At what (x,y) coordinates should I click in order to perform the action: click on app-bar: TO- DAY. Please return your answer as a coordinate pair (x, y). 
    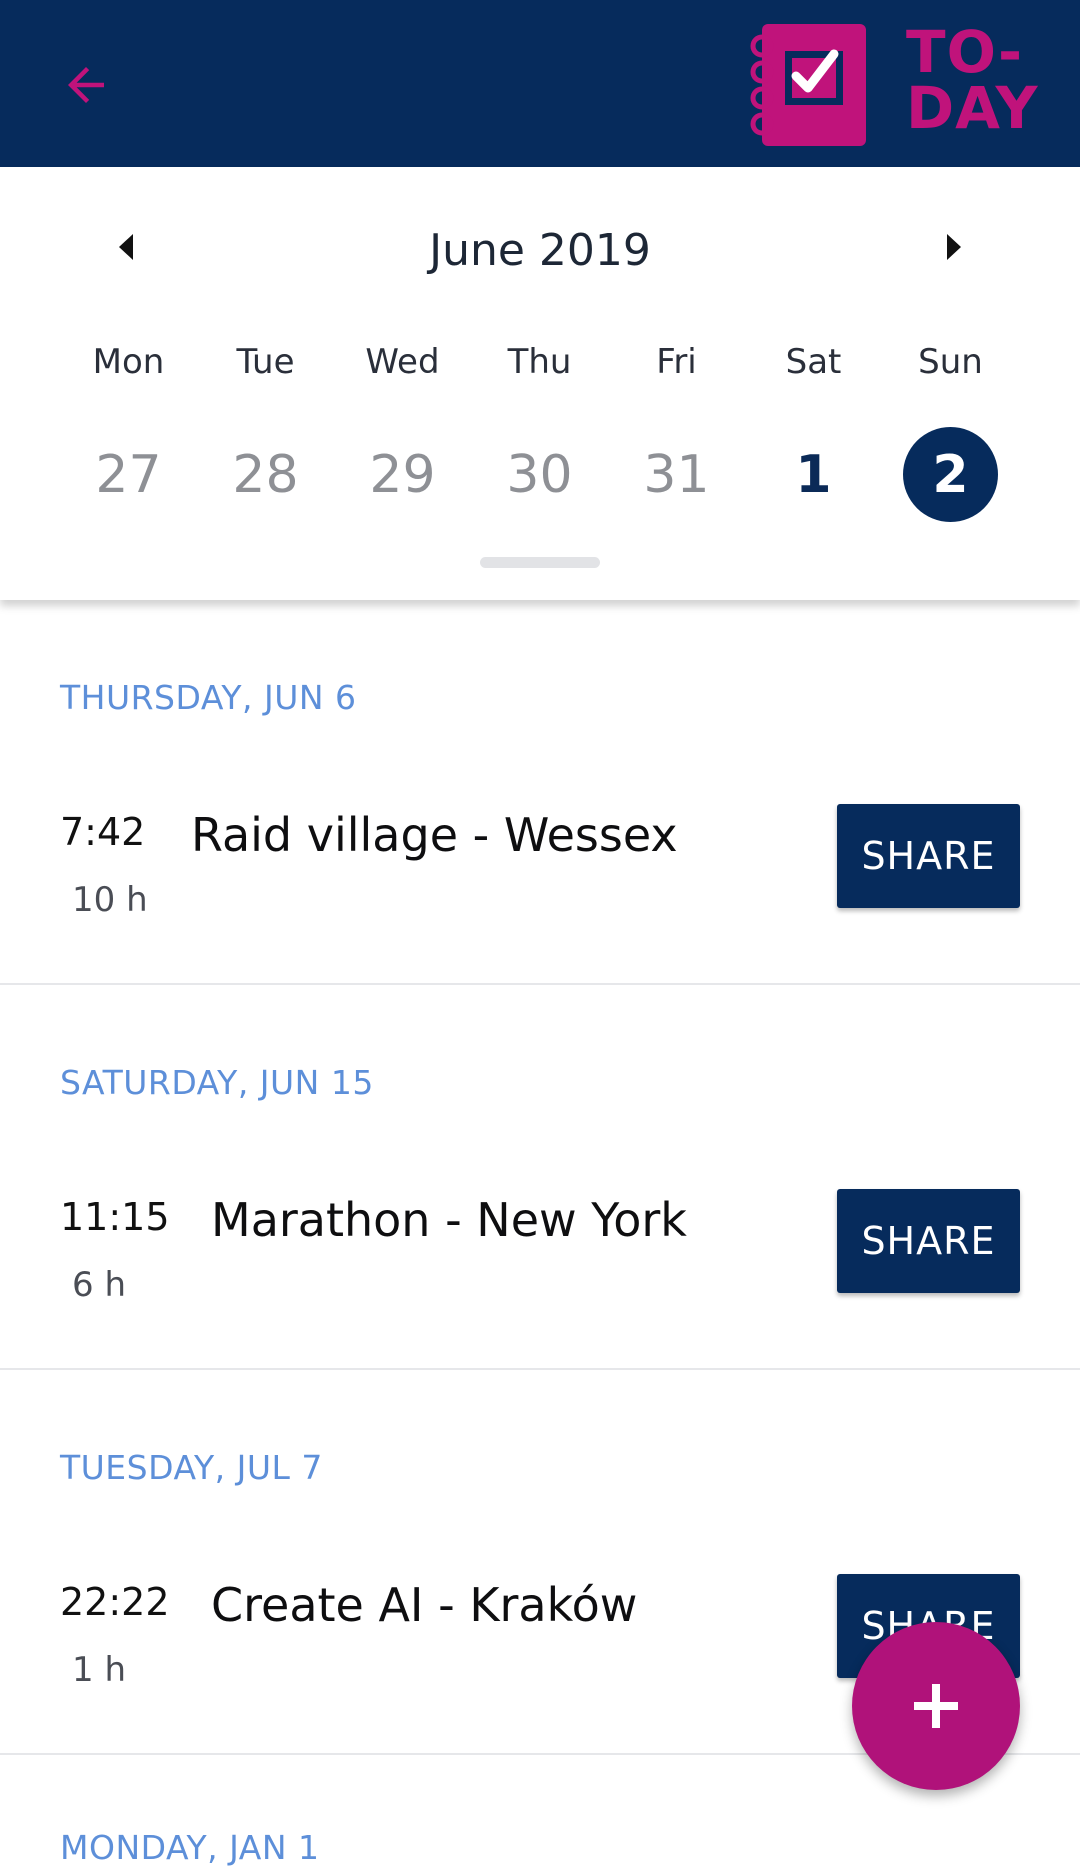
    Looking at the image, I should click on (540, 83).